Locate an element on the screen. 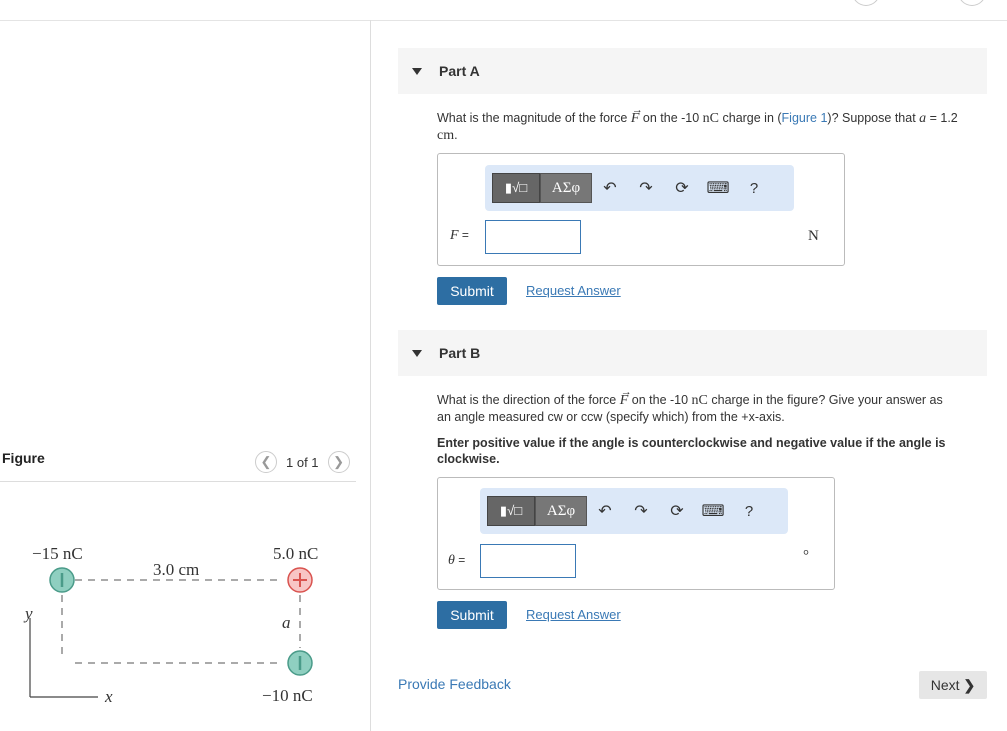 The width and height of the screenshot is (1007, 731). part-b-unit: ° is located at coordinates (806, 556).